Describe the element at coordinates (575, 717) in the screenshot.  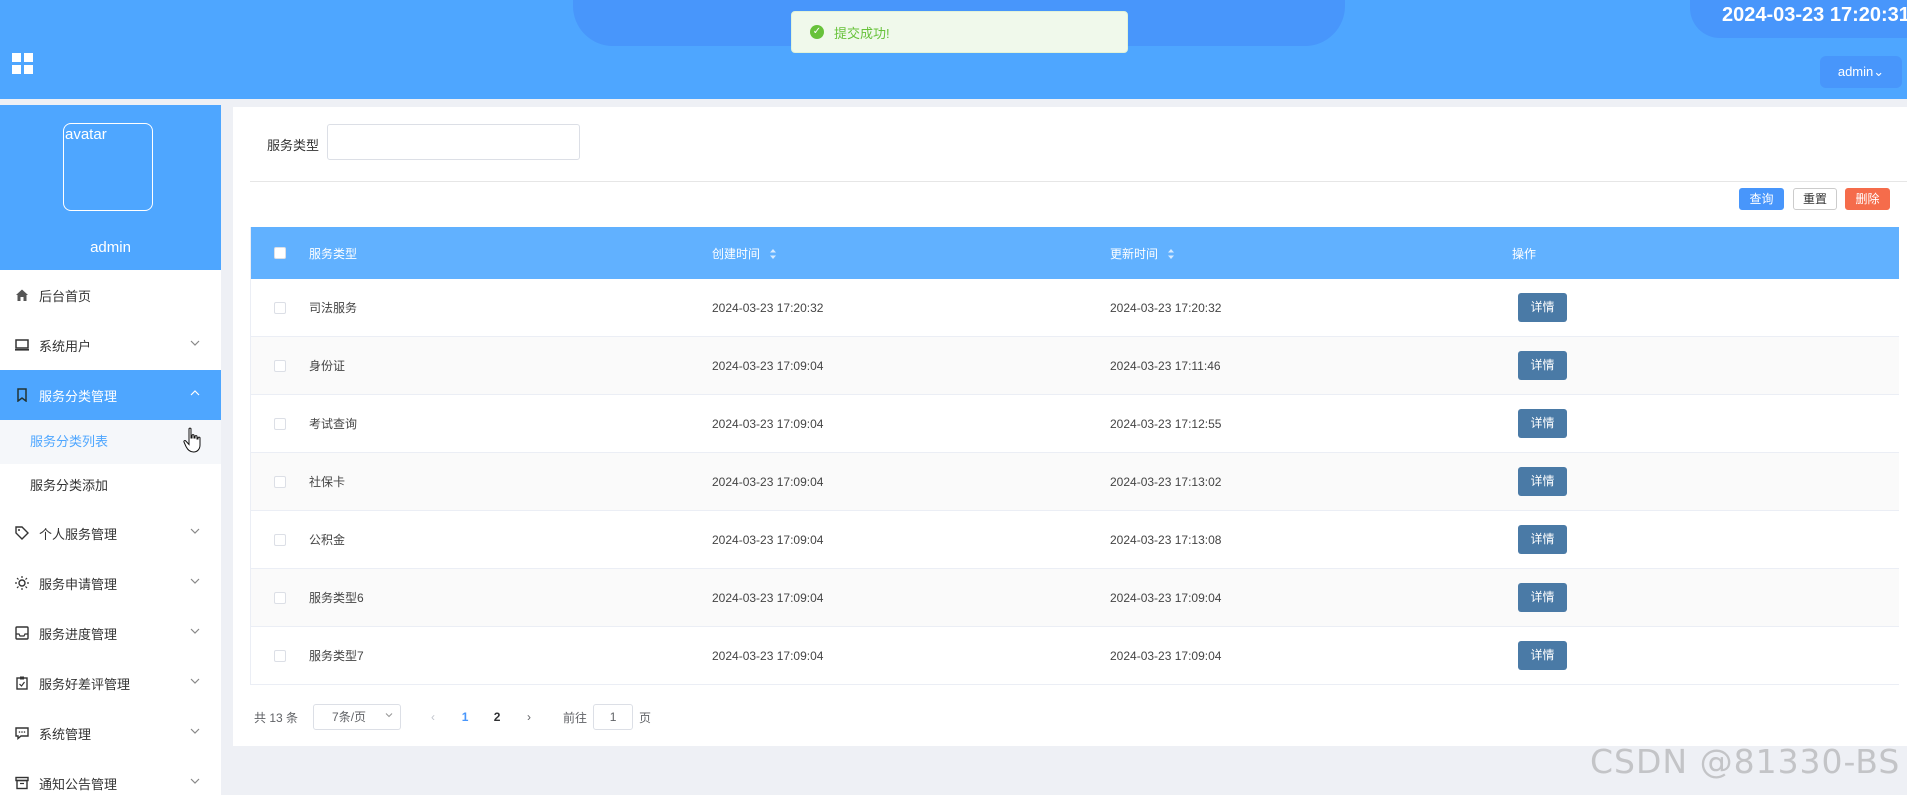
I see `goto-prefix: 前往` at that location.